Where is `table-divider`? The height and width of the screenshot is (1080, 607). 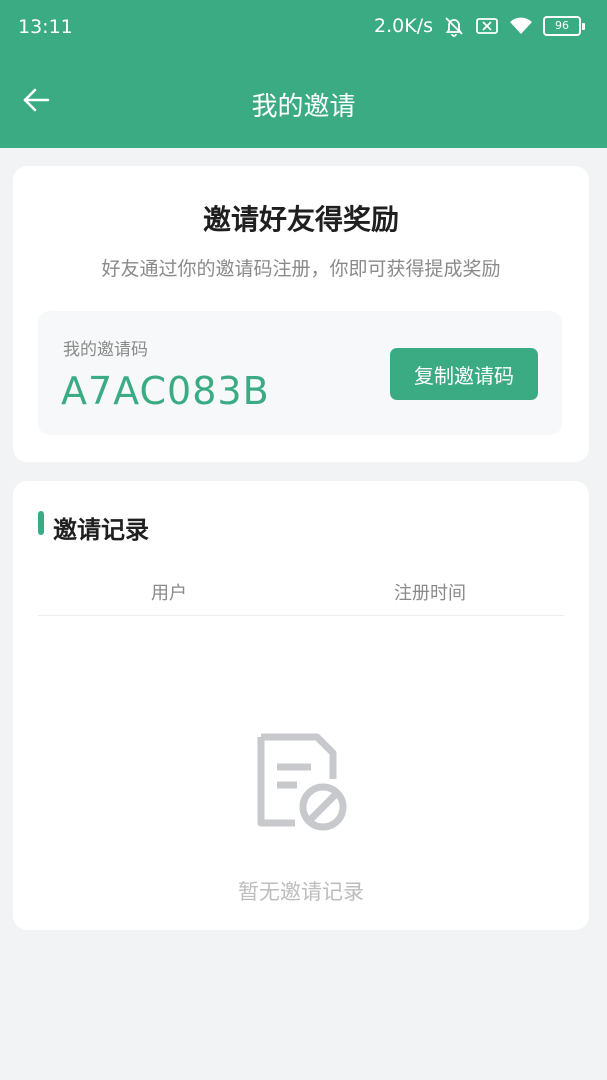 table-divider is located at coordinates (301, 615).